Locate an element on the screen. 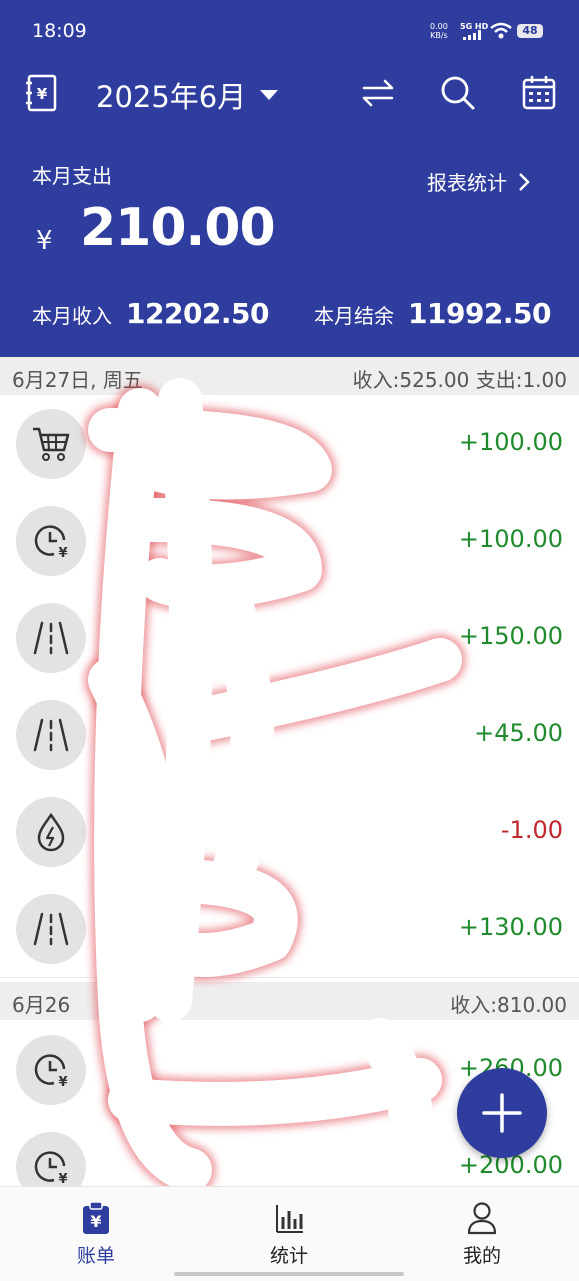  status-time: 18:09 is located at coordinates (59, 31).